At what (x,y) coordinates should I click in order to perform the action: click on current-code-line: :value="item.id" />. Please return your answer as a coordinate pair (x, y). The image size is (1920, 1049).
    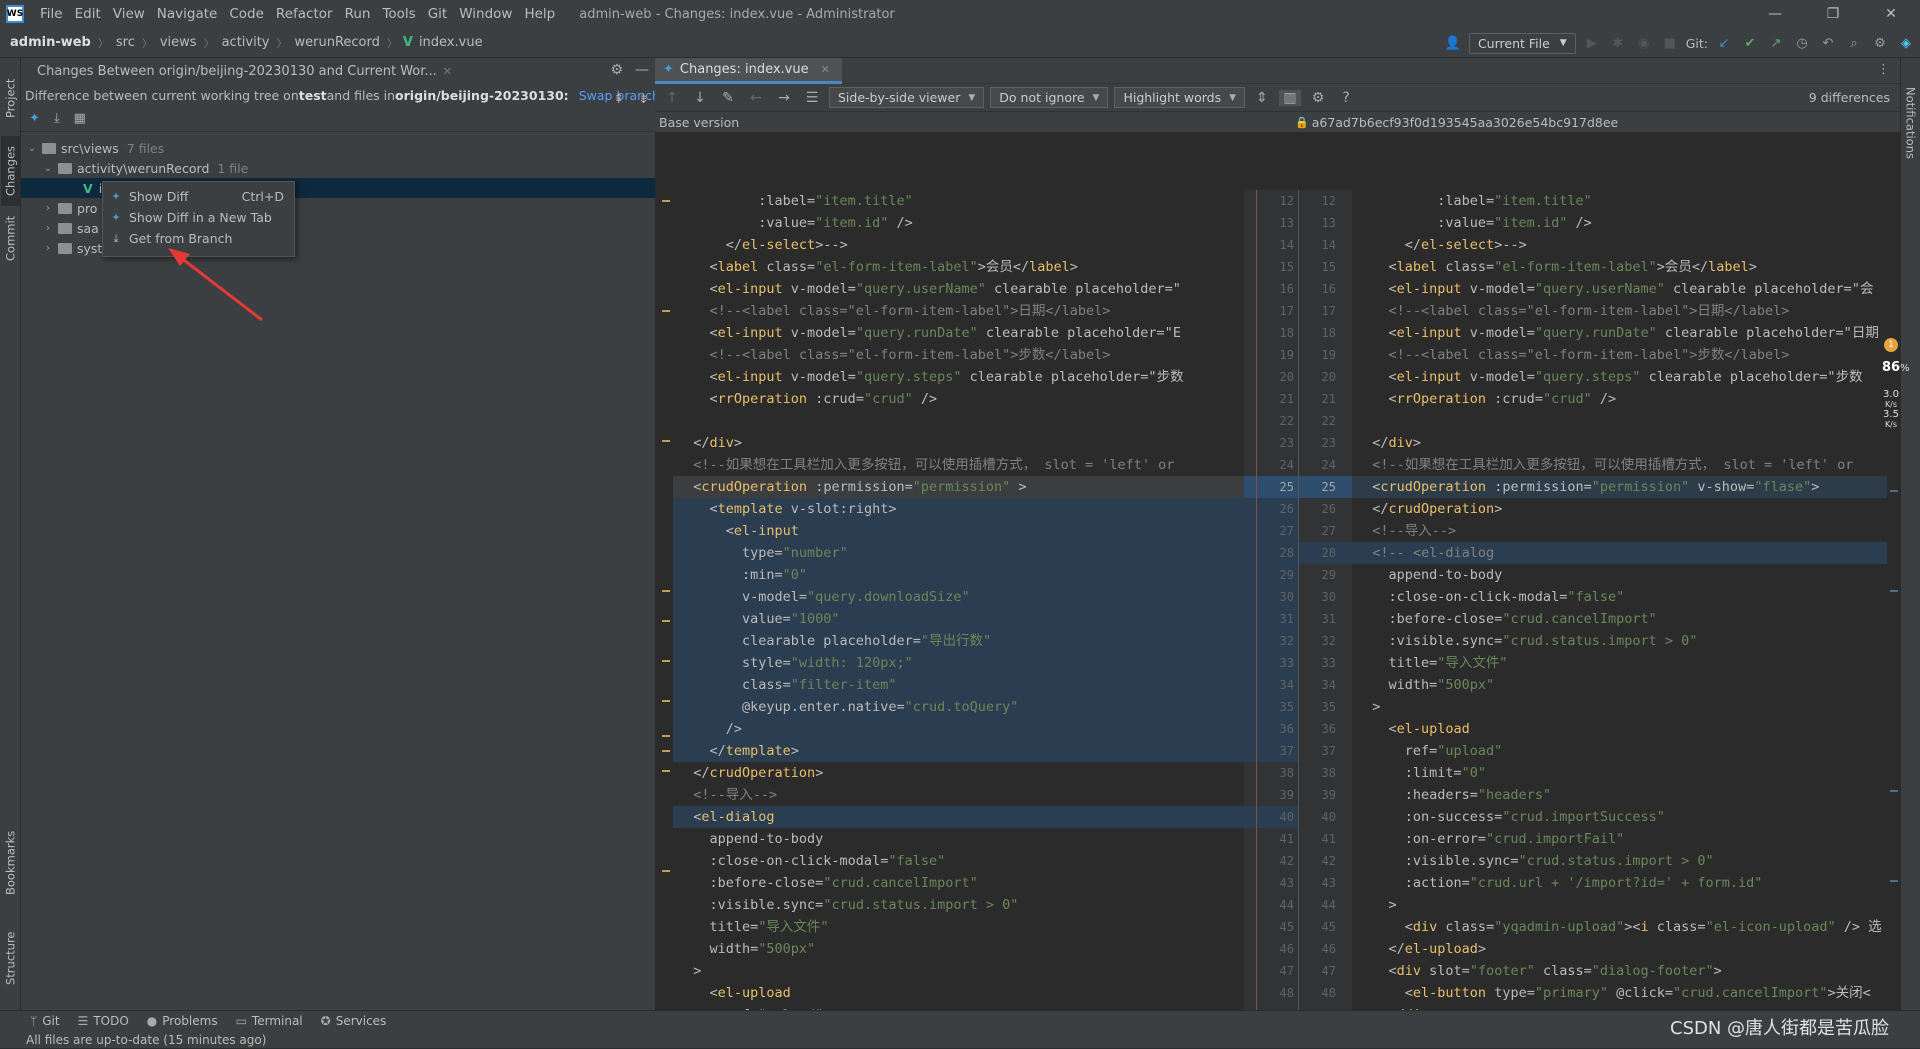
    Looking at the image, I should click on (1474, 223).